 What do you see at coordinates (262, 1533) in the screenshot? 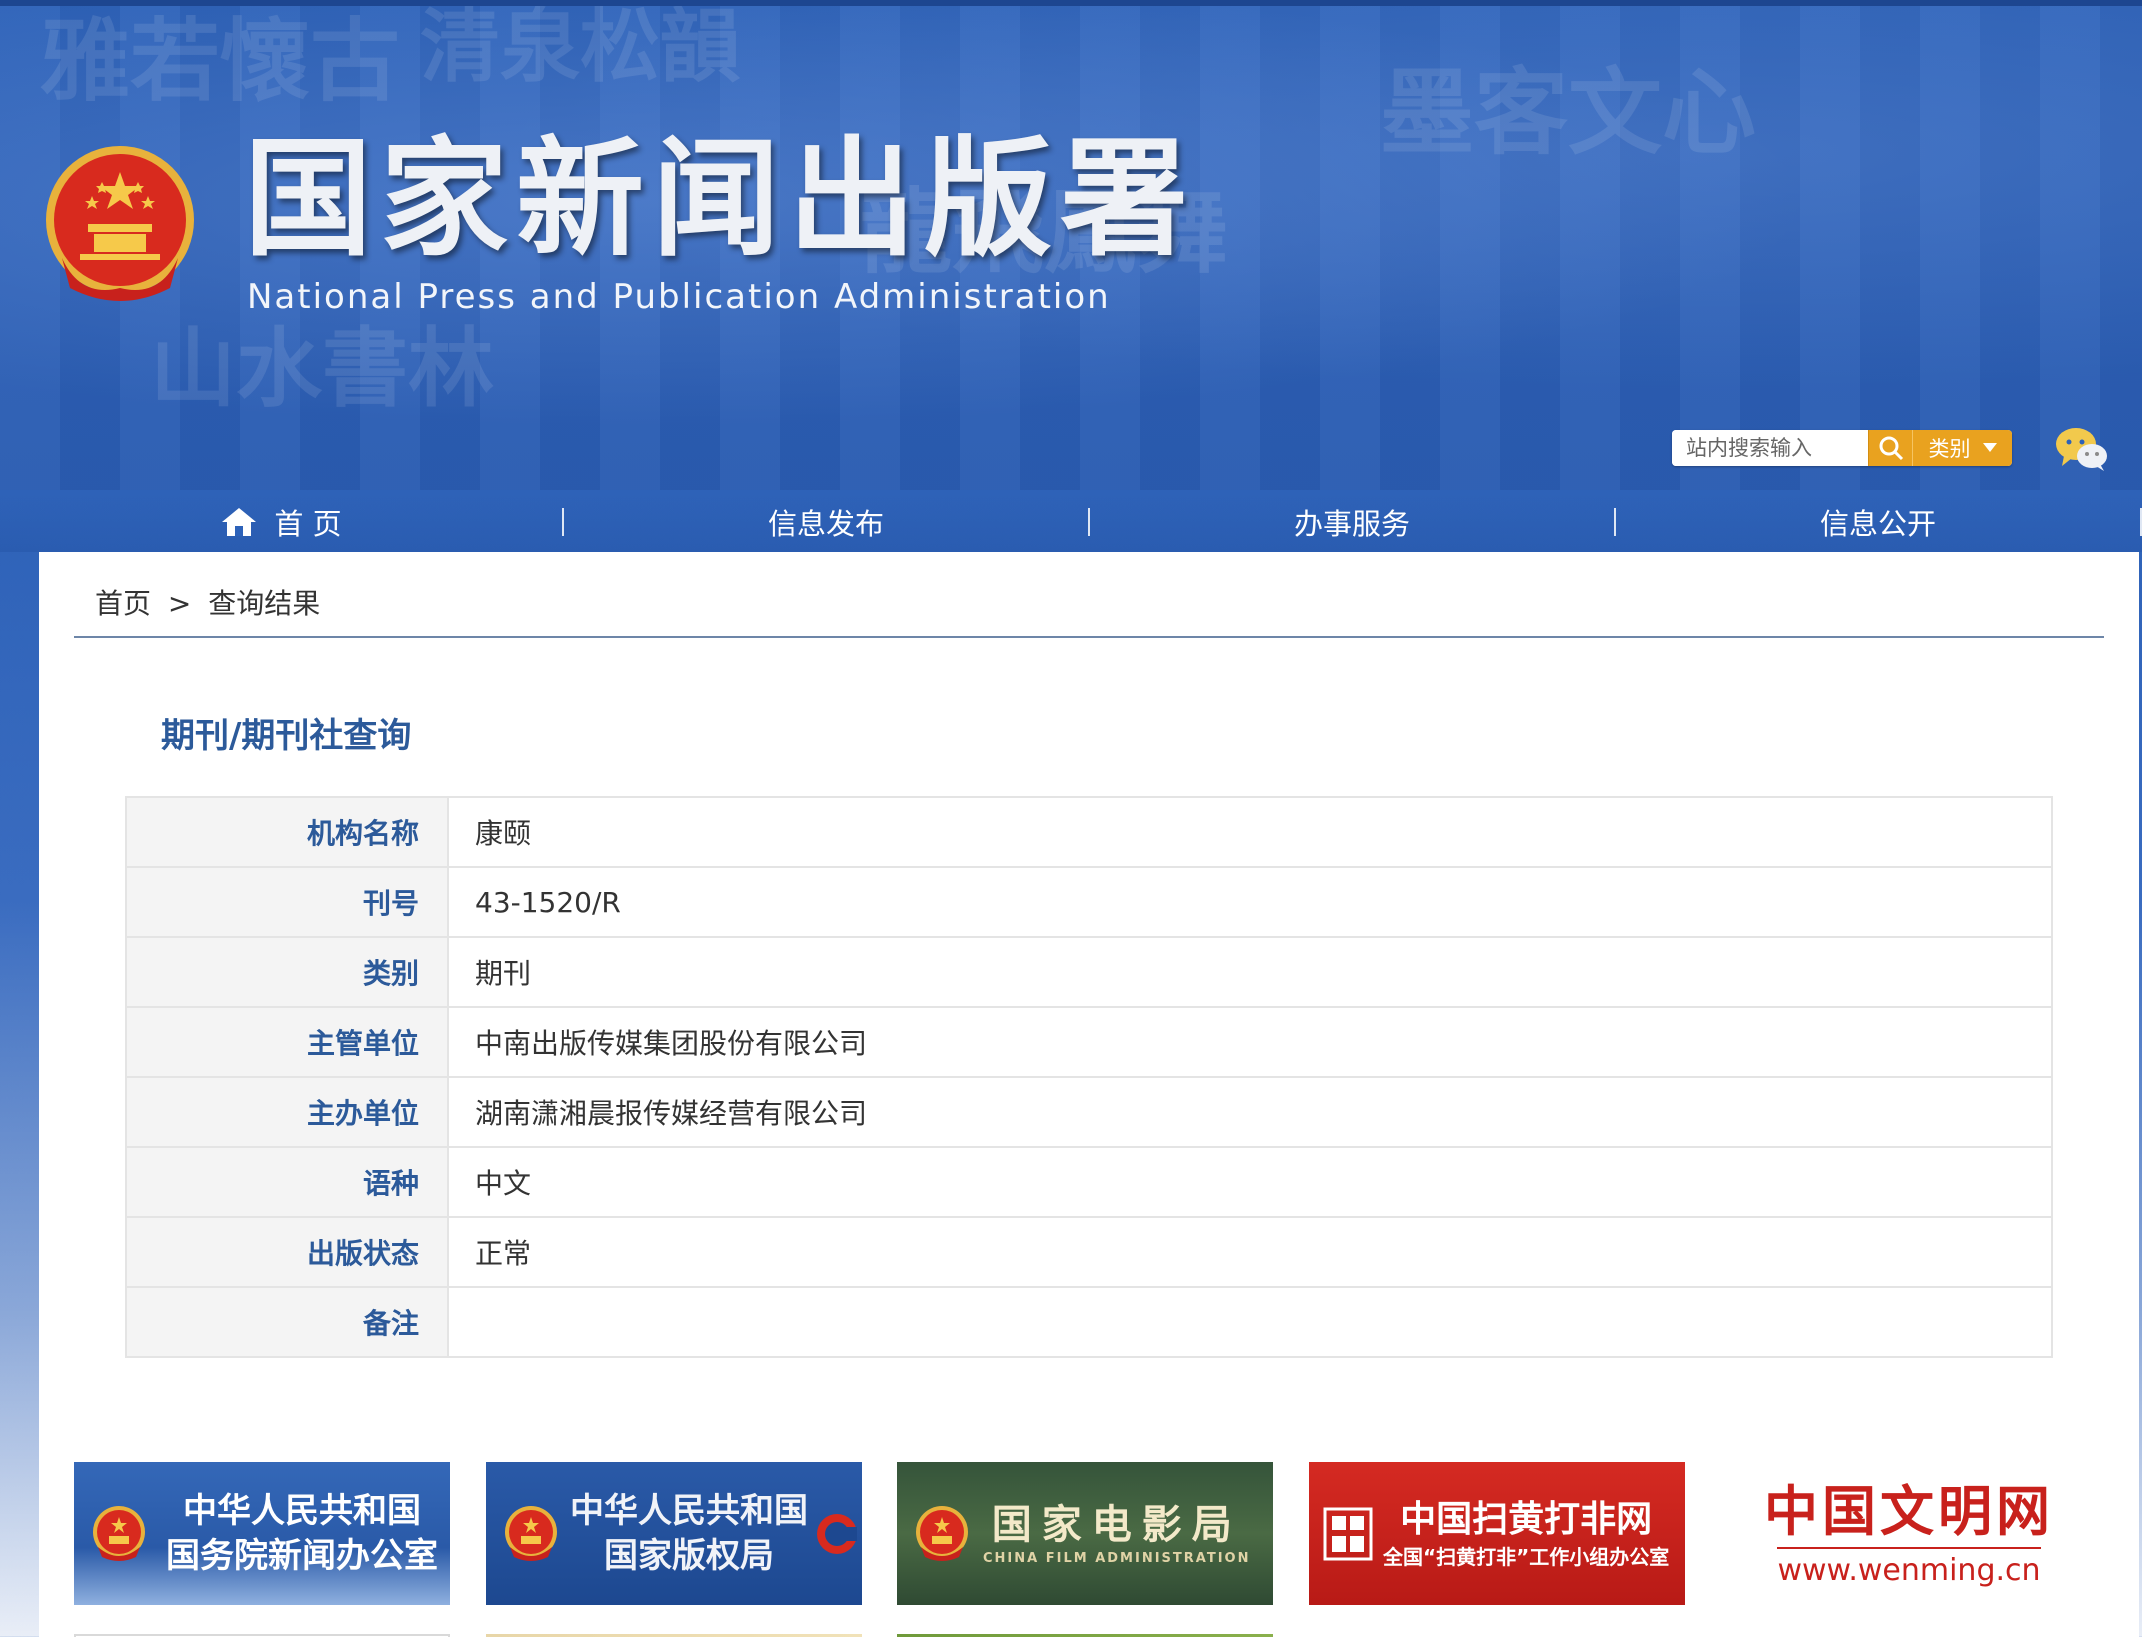
I see `link-scio: 中华人民共和国 国务院新闻办公室` at bounding box center [262, 1533].